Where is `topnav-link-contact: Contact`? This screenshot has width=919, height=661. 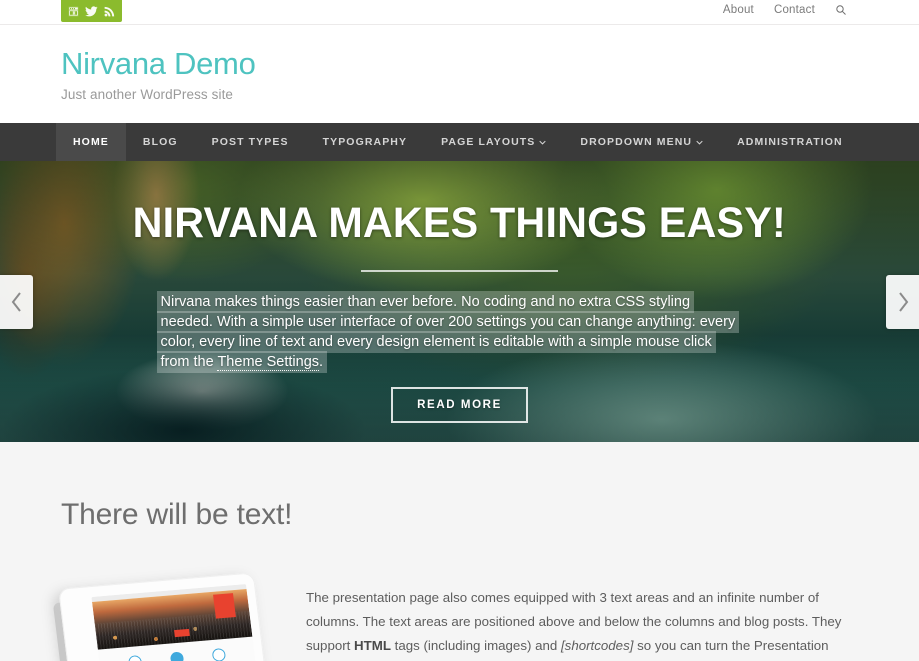 topnav-link-contact: Contact is located at coordinates (794, 10).